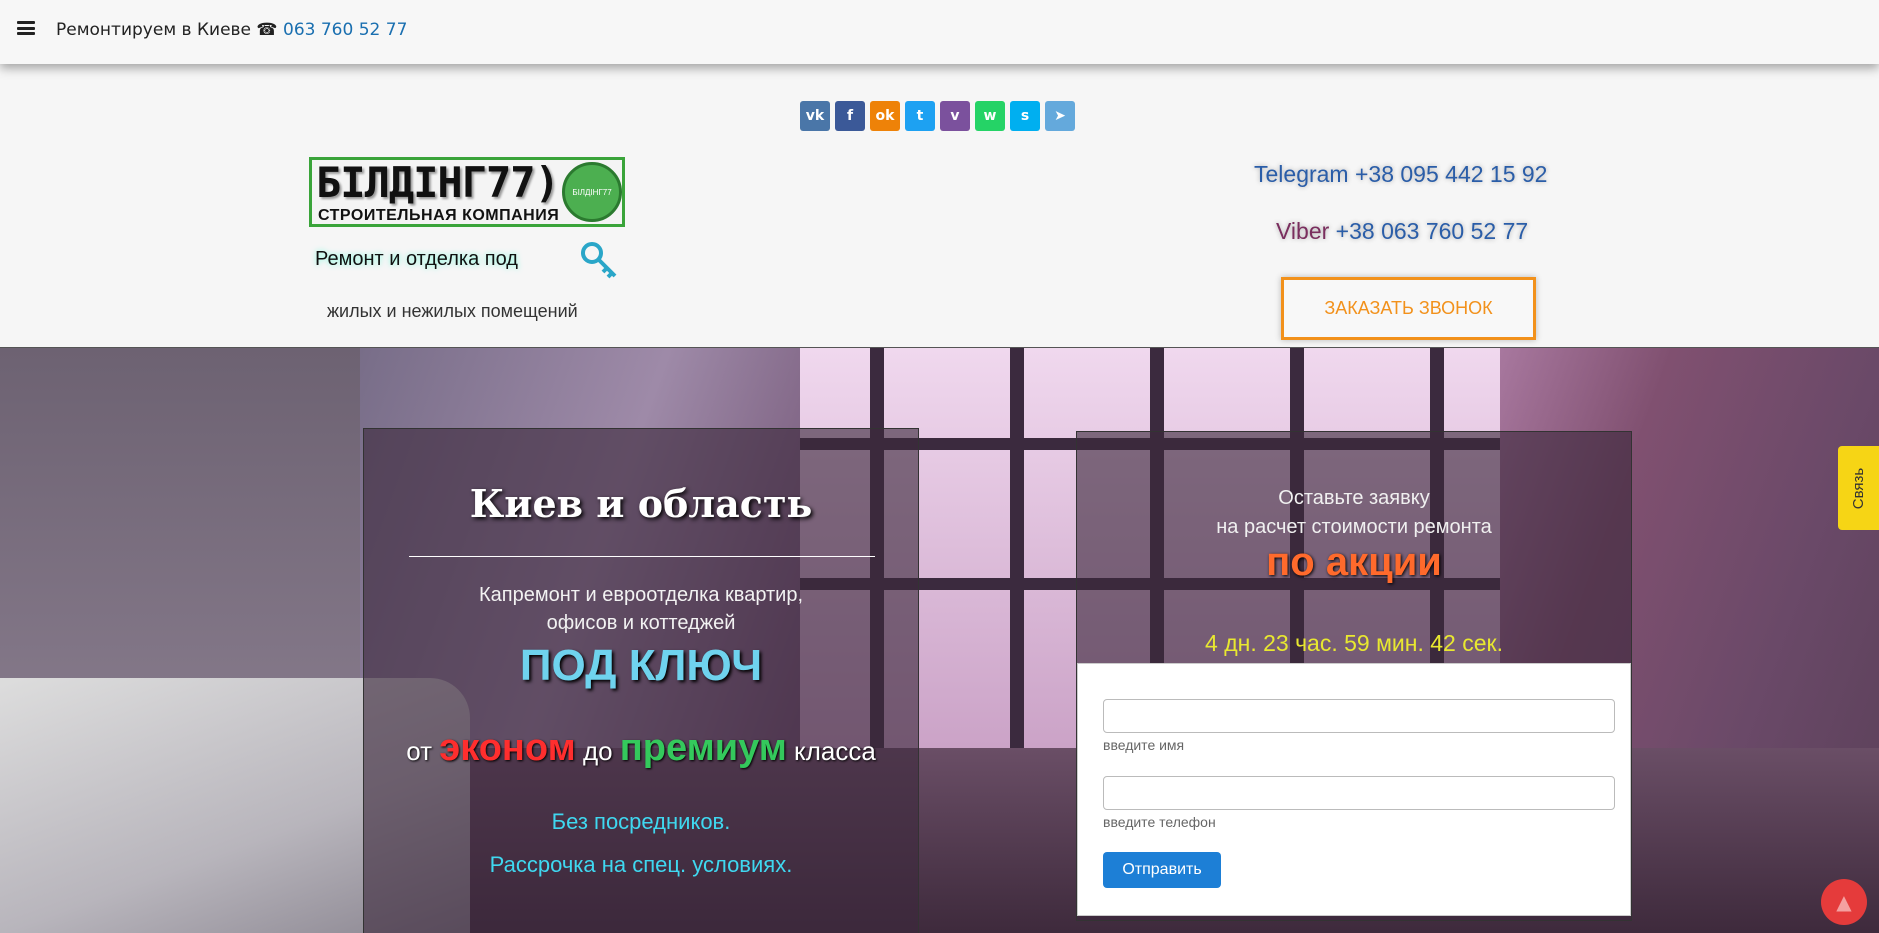  I want to click on viber-phone: Viber +38 063 760 52 77, so click(1402, 231).